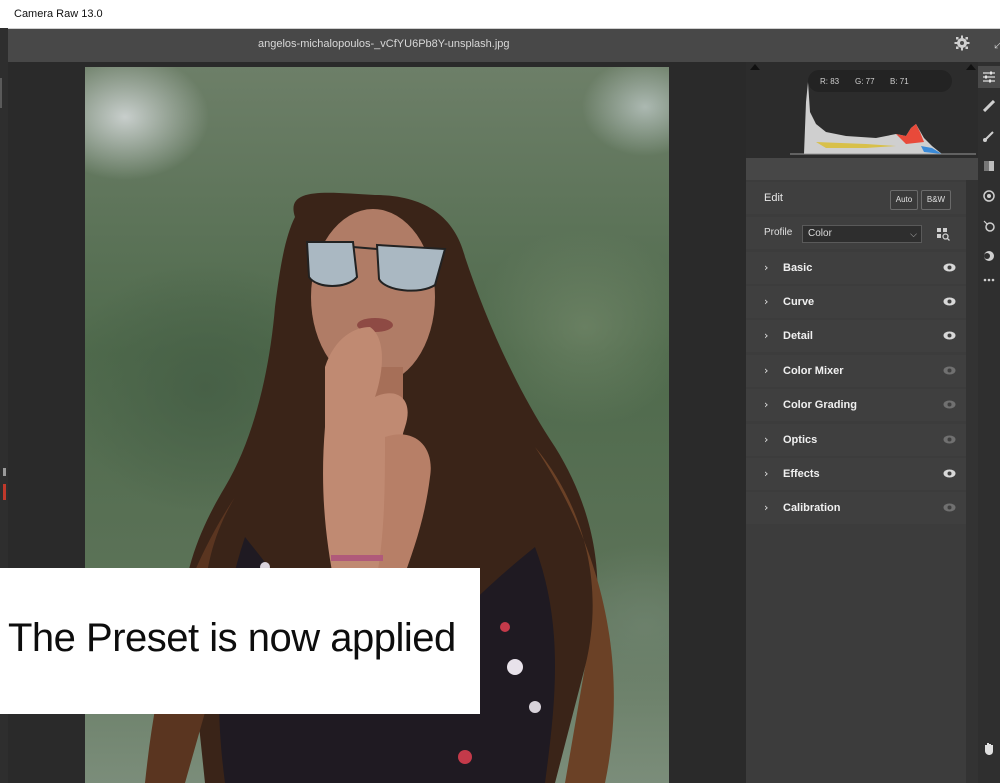 The image size is (1000, 783). I want to click on readout-g: G: 77, so click(865, 81).